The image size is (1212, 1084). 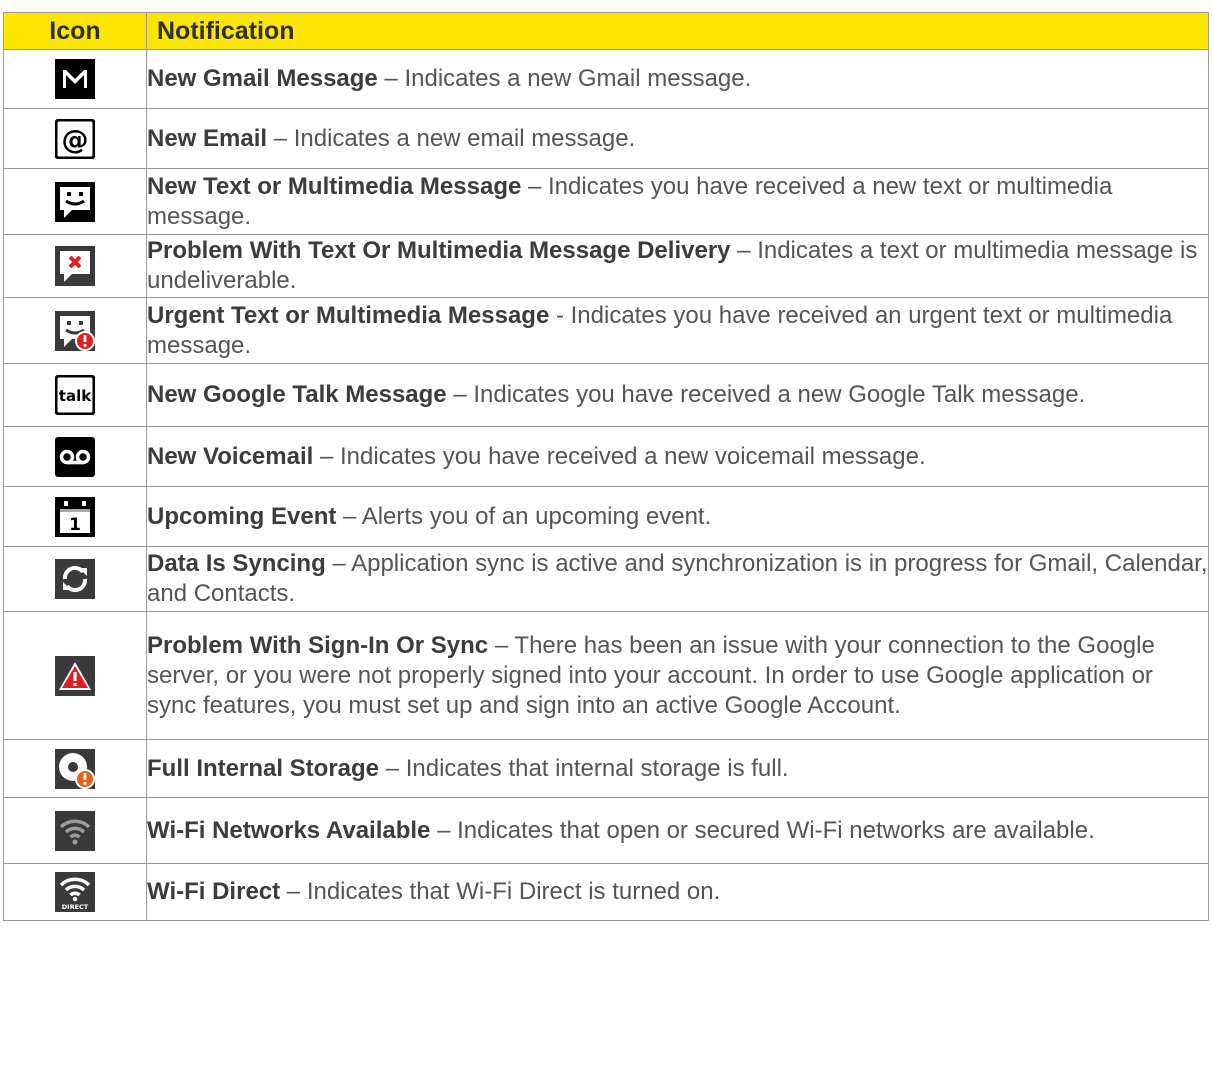 I want to click on row-title: Wi-Fi Networks Available, so click(x=289, y=830).